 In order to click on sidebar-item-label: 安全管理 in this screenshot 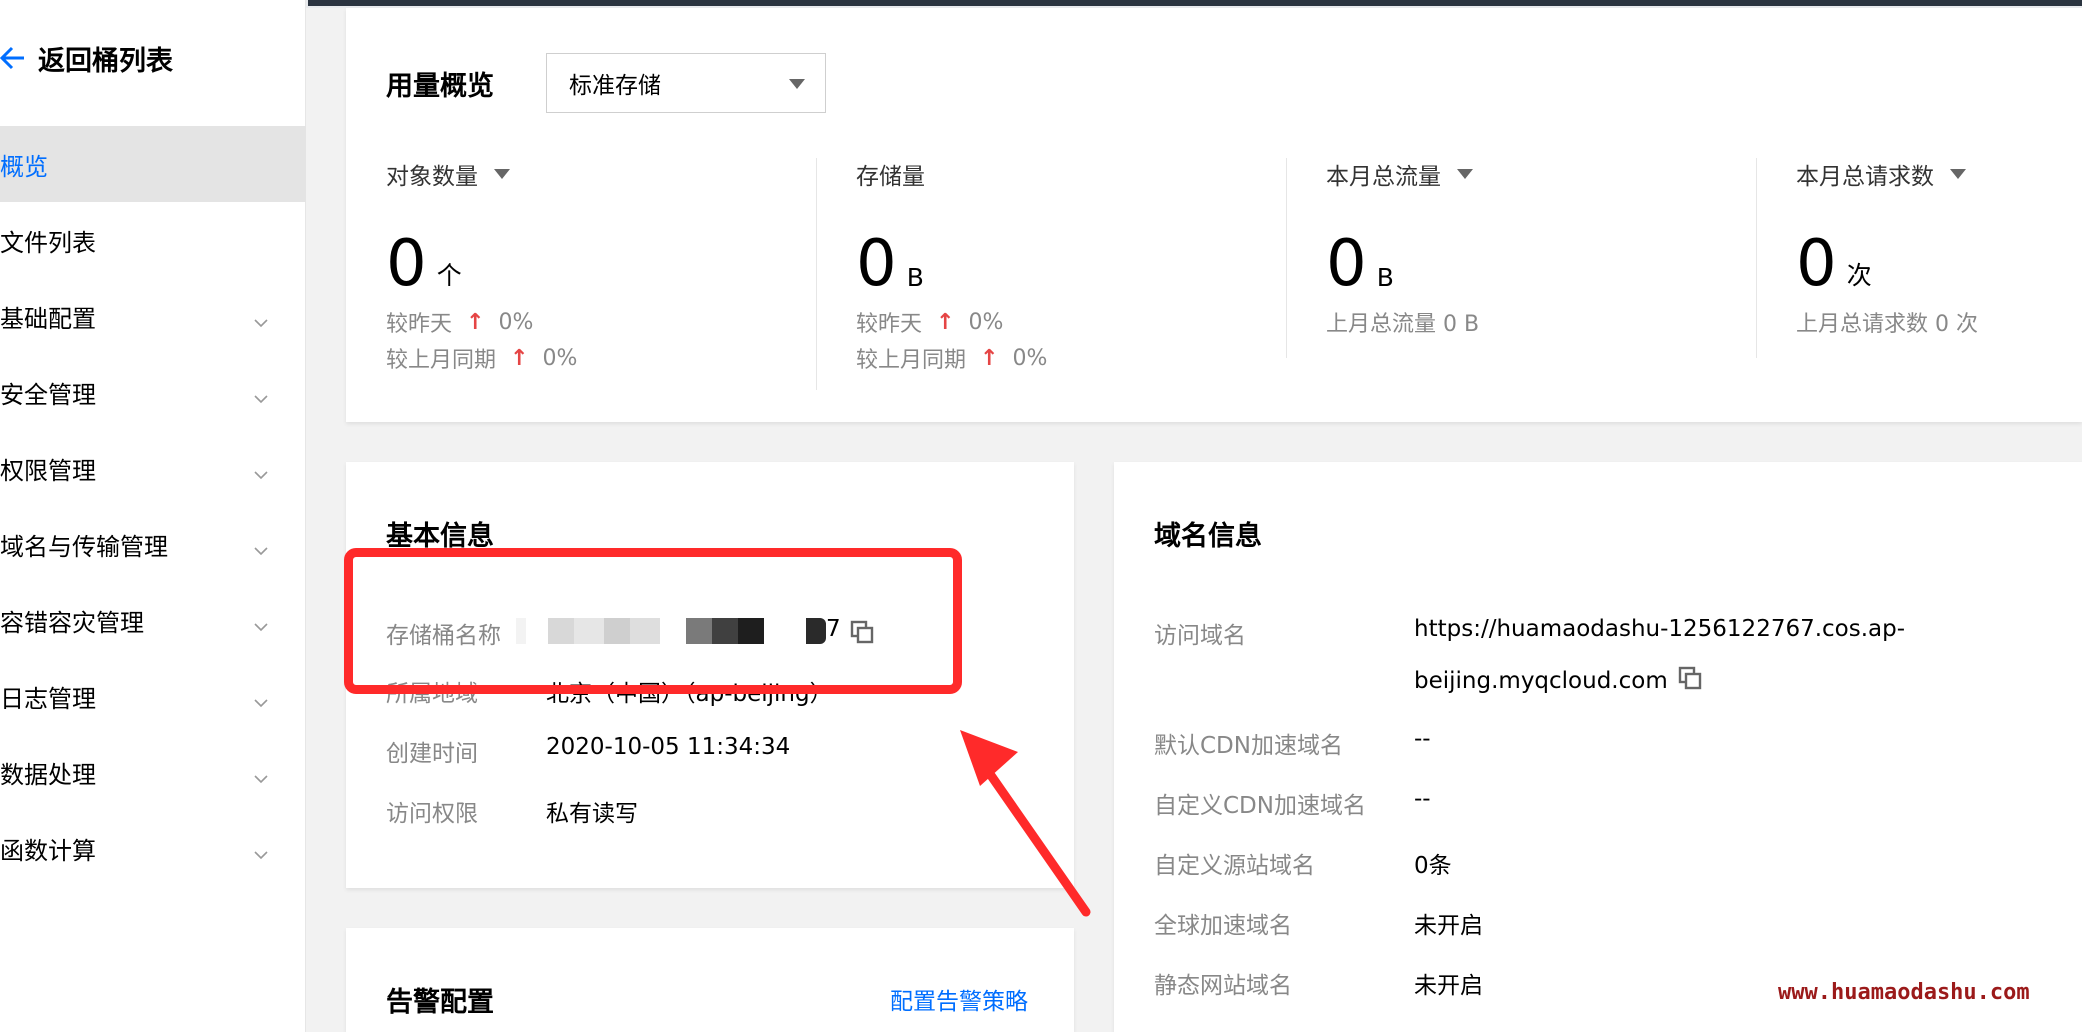, I will do `click(48, 394)`.